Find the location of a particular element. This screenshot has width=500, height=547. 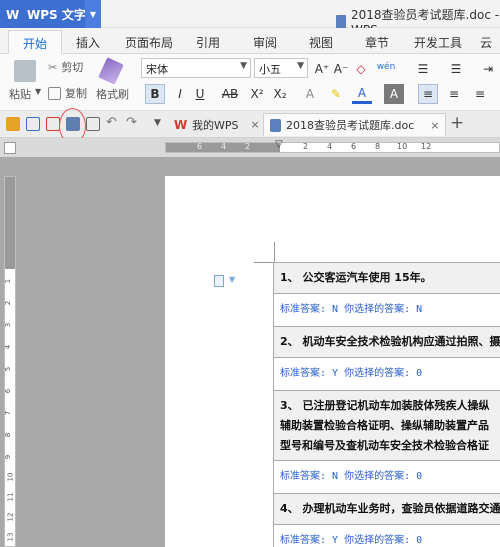

app-menu-button: W WPS 文字 ▼ is located at coordinates (50, 14).